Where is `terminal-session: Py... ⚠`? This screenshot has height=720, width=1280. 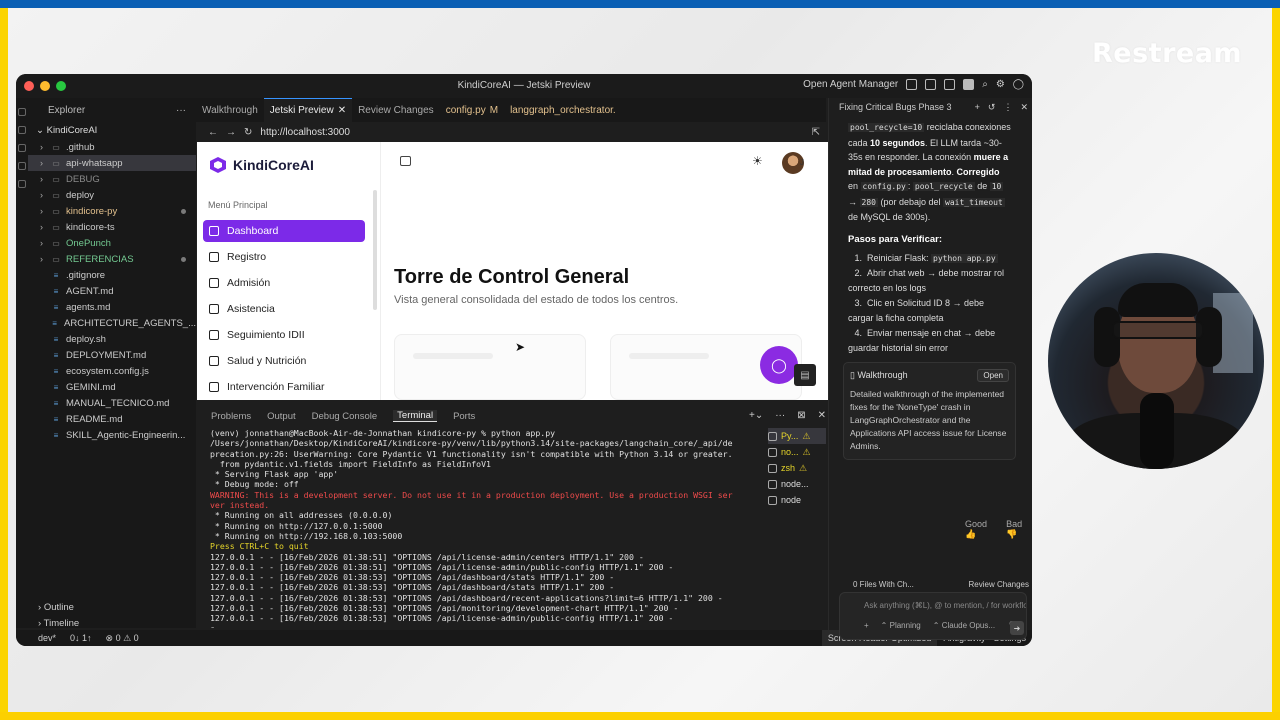 terminal-session: Py... ⚠ is located at coordinates (797, 436).